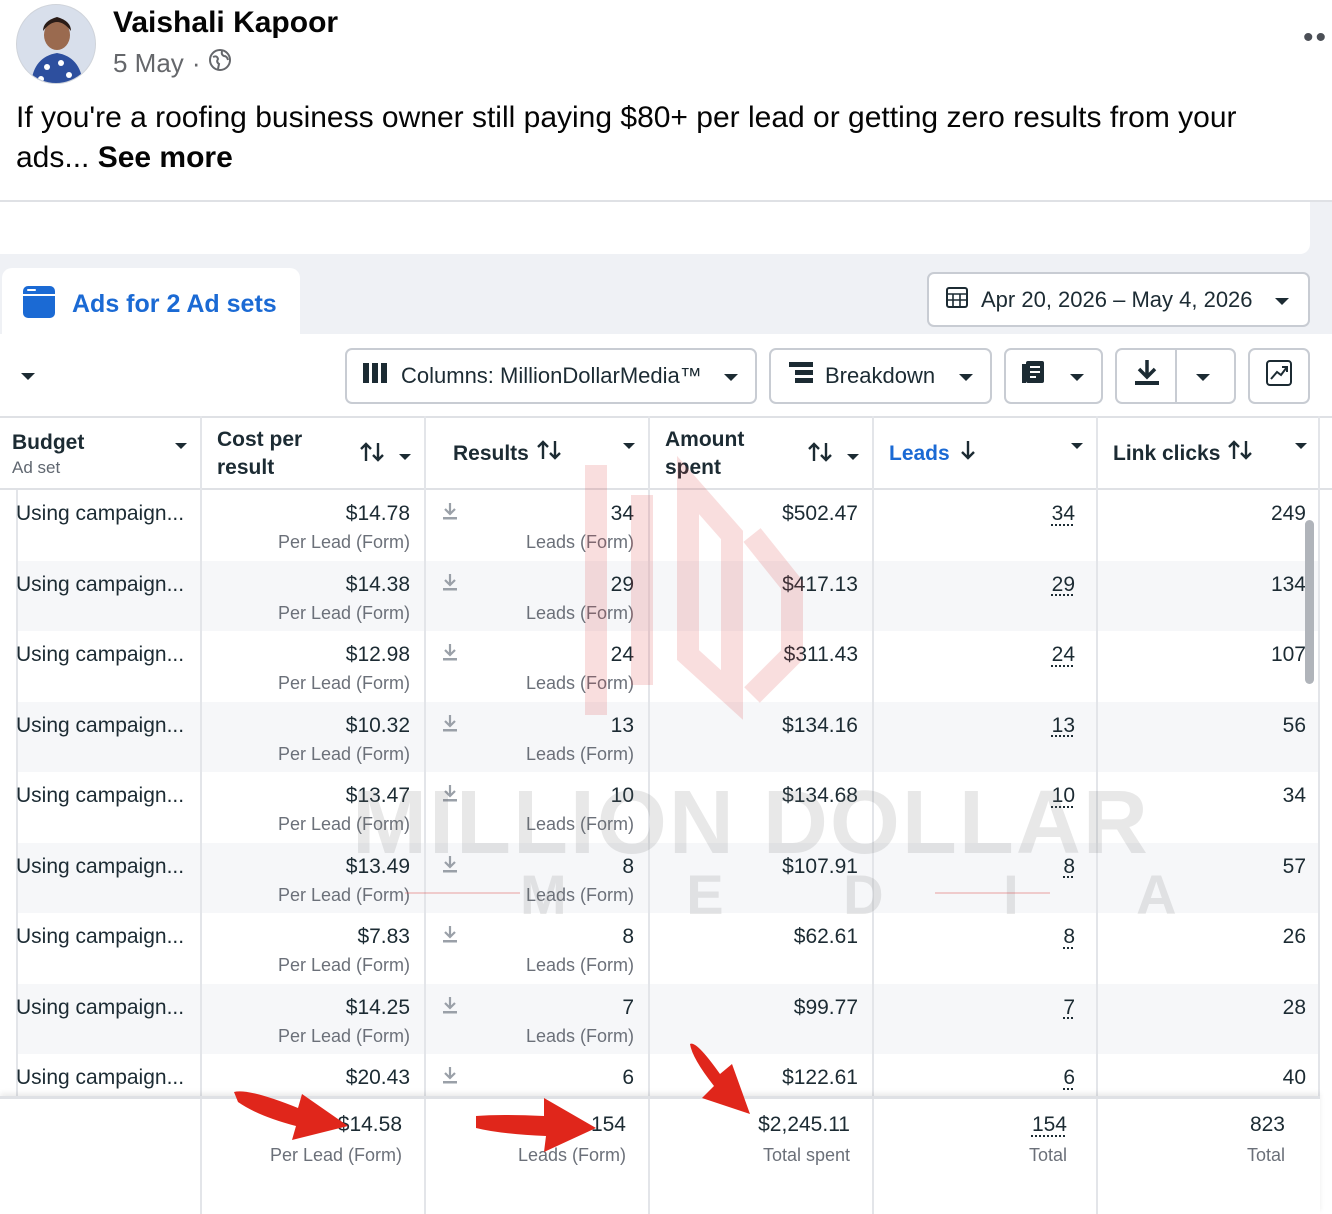 The image size is (1332, 1214). I want to click on avatar-photo, so click(56, 44).